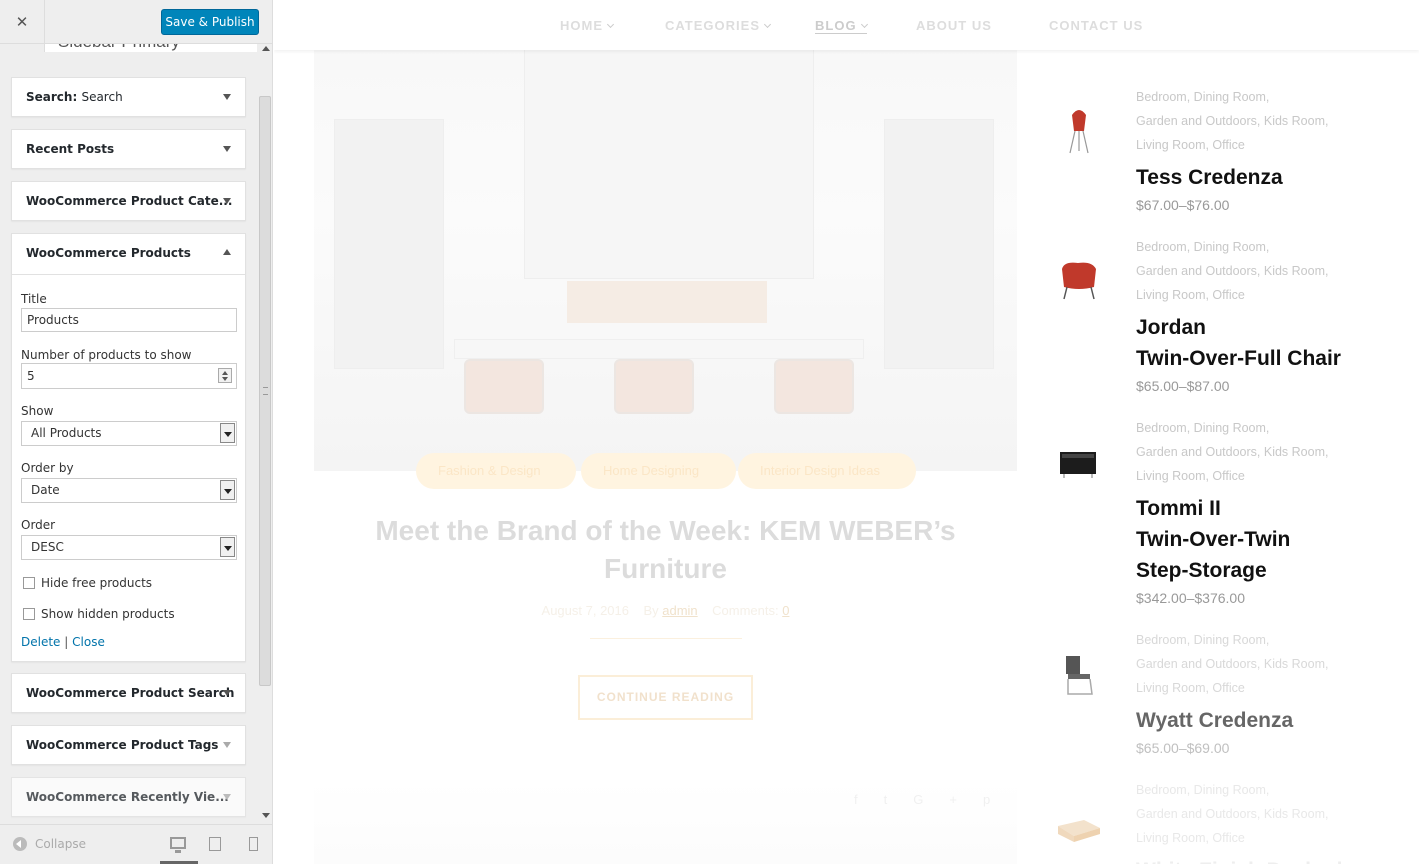 Image resolution: width=1419 pixels, height=864 pixels. Describe the element at coordinates (899, 799) in the screenshot. I see `twitter-icon: t` at that location.